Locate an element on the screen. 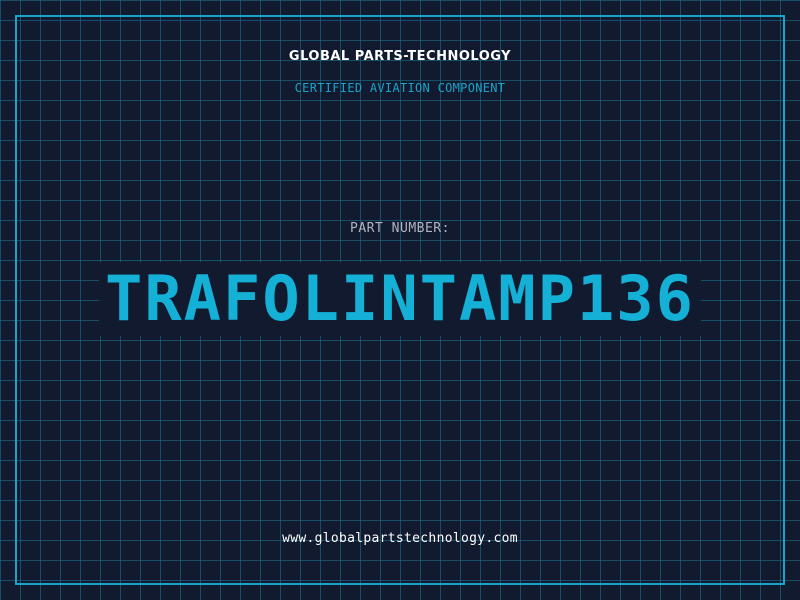 This screenshot has height=600, width=800. part-number-container: TRAFOLINTAMP136 is located at coordinates (400, 299).